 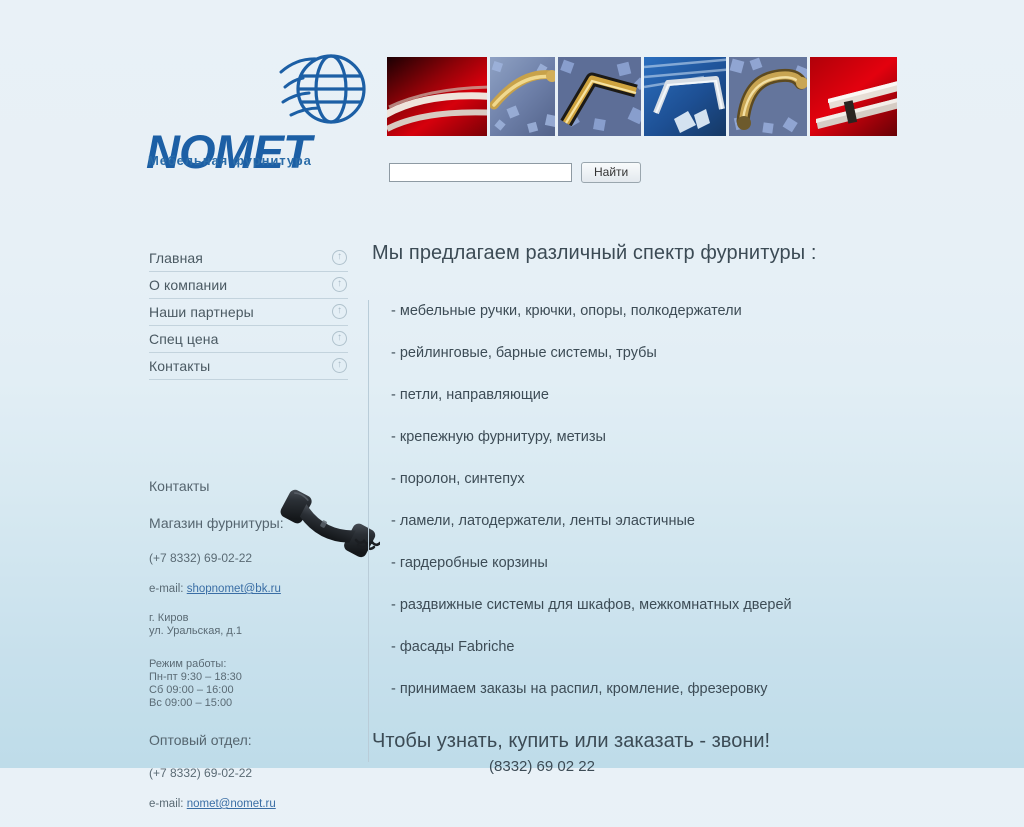 I want to click on content-divider, so click(x=368, y=531).